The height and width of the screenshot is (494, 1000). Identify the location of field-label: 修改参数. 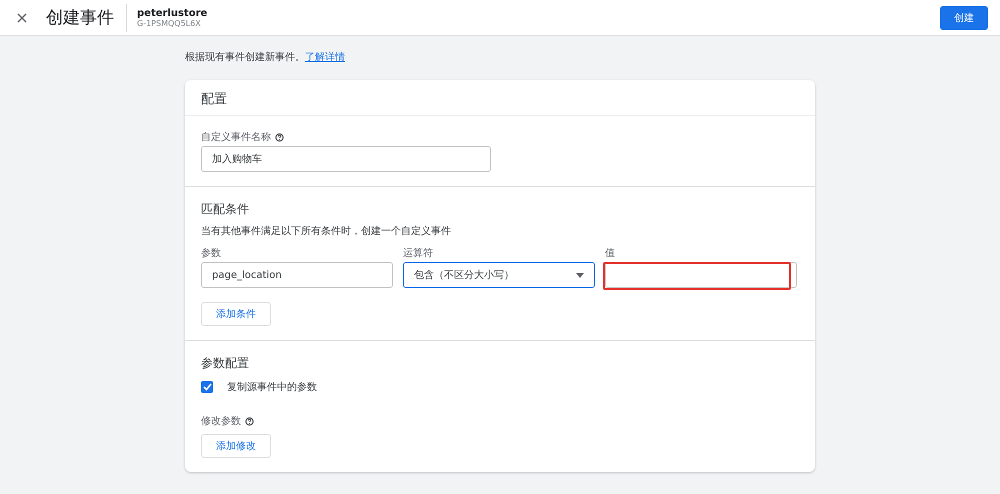
(221, 421).